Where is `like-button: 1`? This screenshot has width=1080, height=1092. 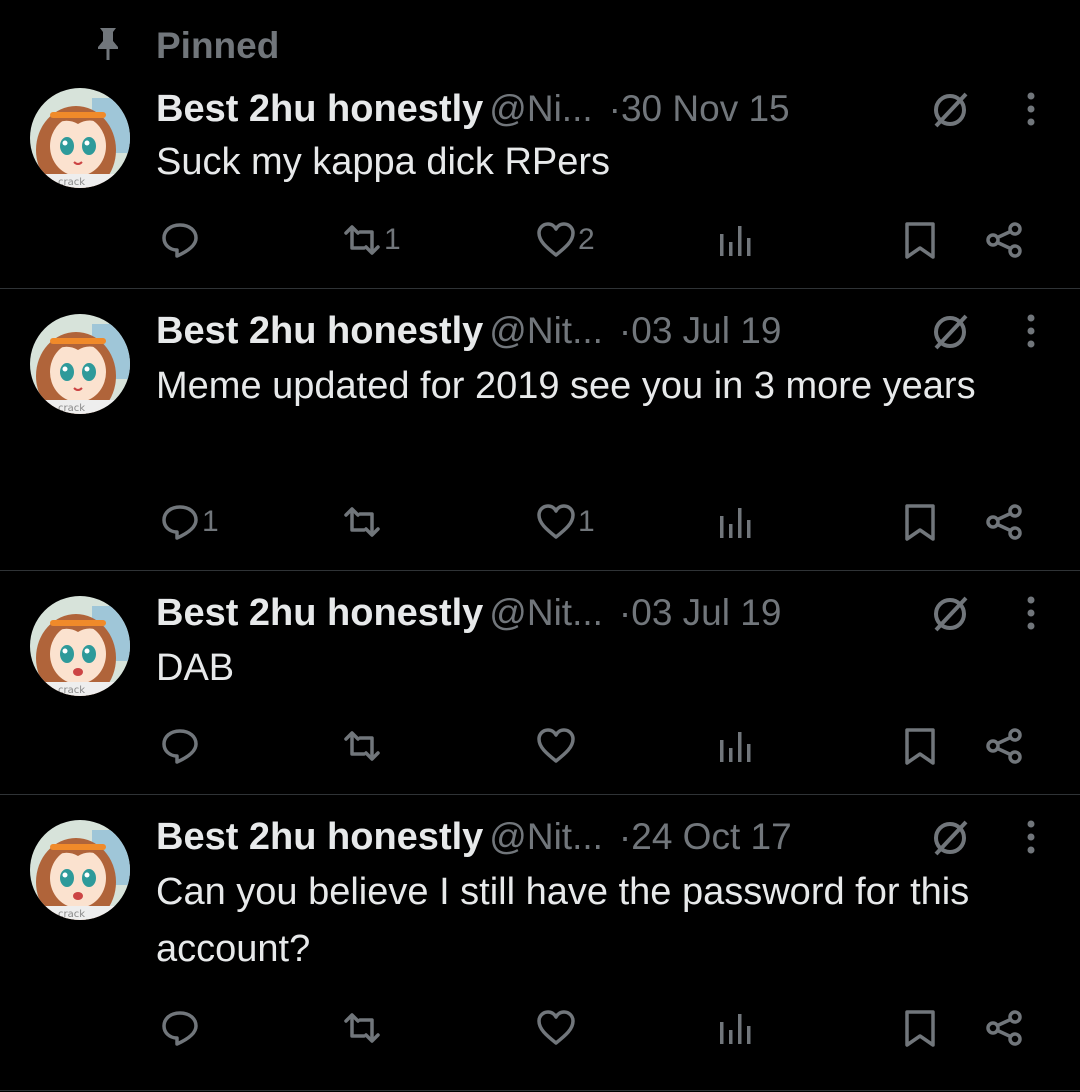
like-button: 1 is located at coordinates (565, 522).